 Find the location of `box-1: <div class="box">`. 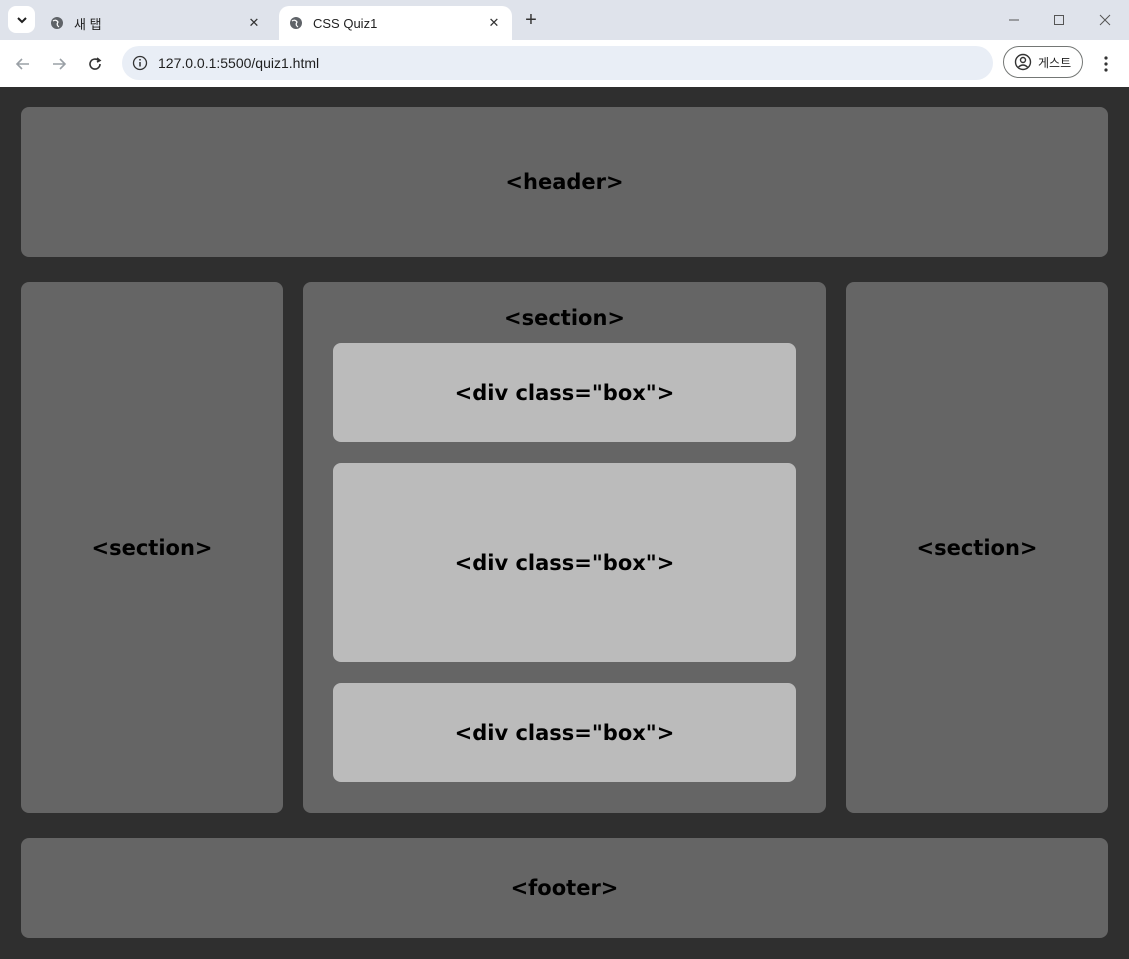

box-1: <div class="box"> is located at coordinates (564, 392).